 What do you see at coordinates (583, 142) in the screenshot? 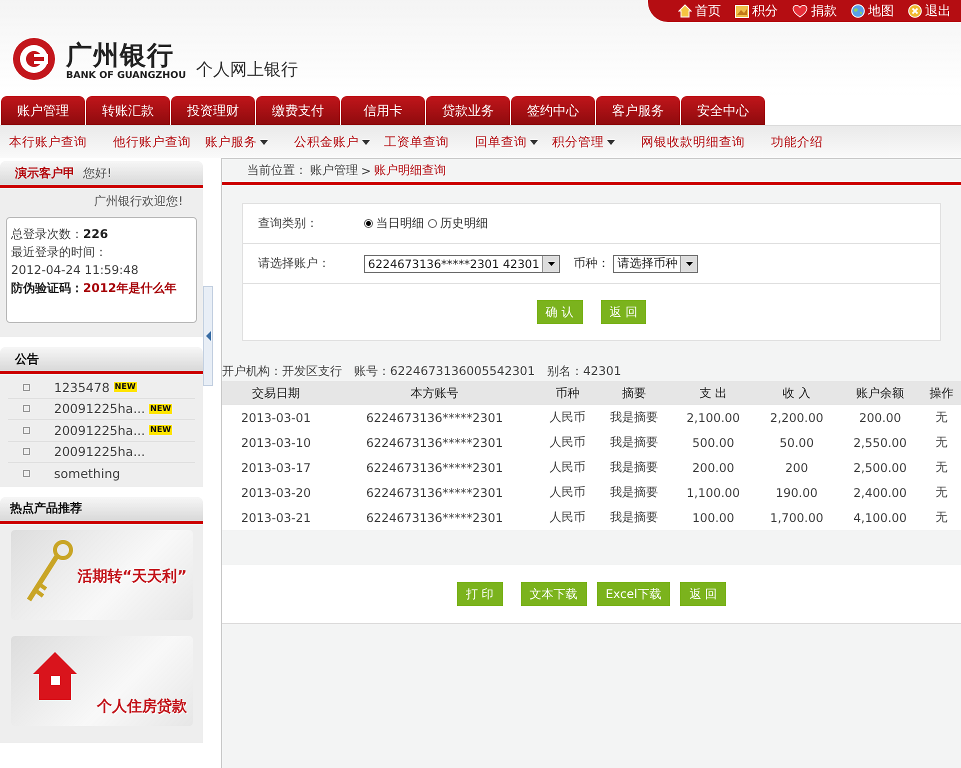
I see `sub-nav-link: 积分管理` at bounding box center [583, 142].